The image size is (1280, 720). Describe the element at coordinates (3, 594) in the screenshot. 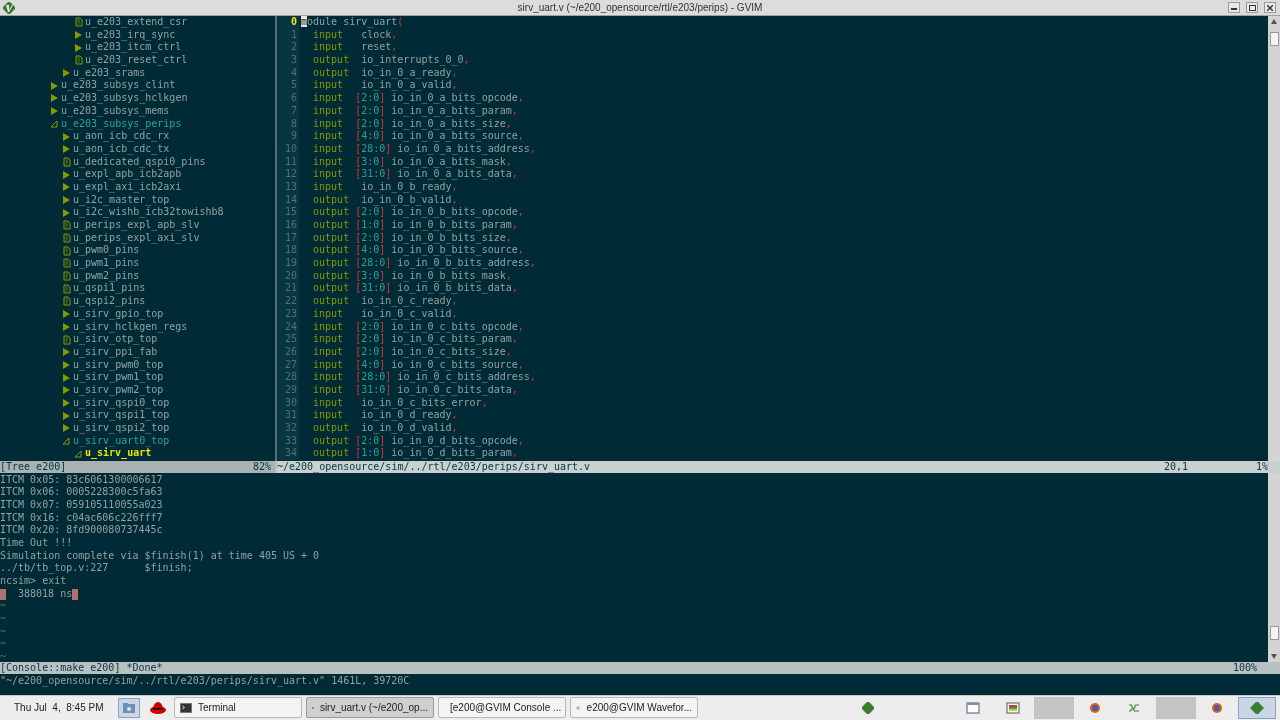

I see `cursor-block` at that location.